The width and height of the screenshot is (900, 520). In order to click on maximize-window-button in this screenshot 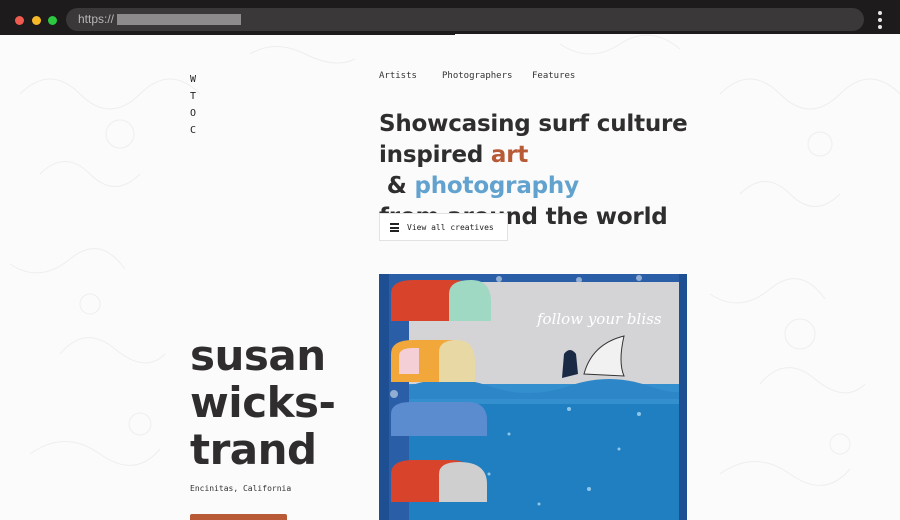, I will do `click(52, 20)`.